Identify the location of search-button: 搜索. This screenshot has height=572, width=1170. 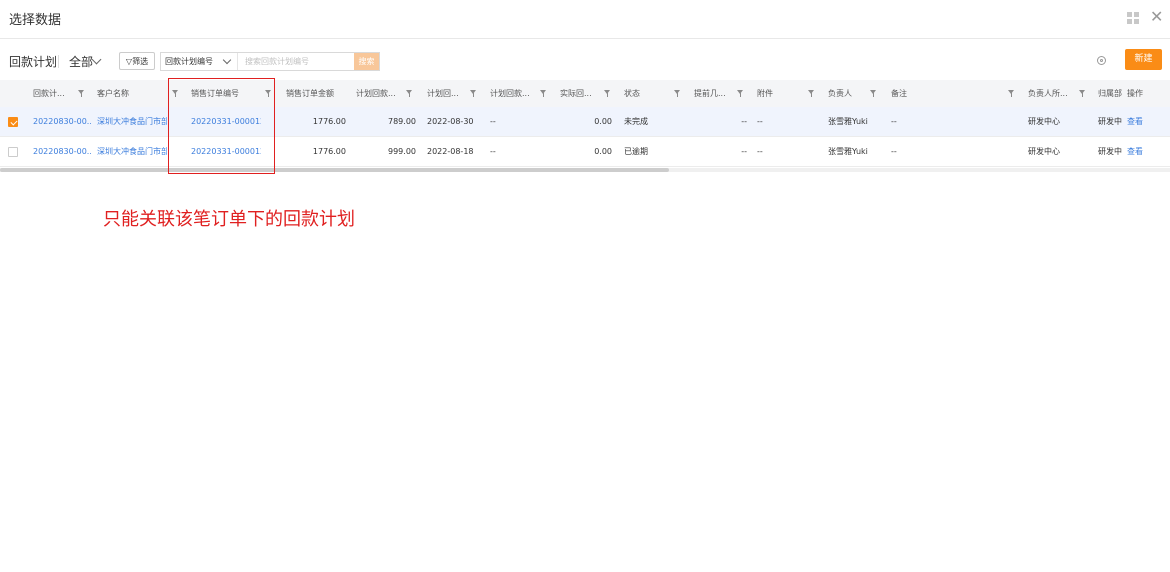
(366, 61).